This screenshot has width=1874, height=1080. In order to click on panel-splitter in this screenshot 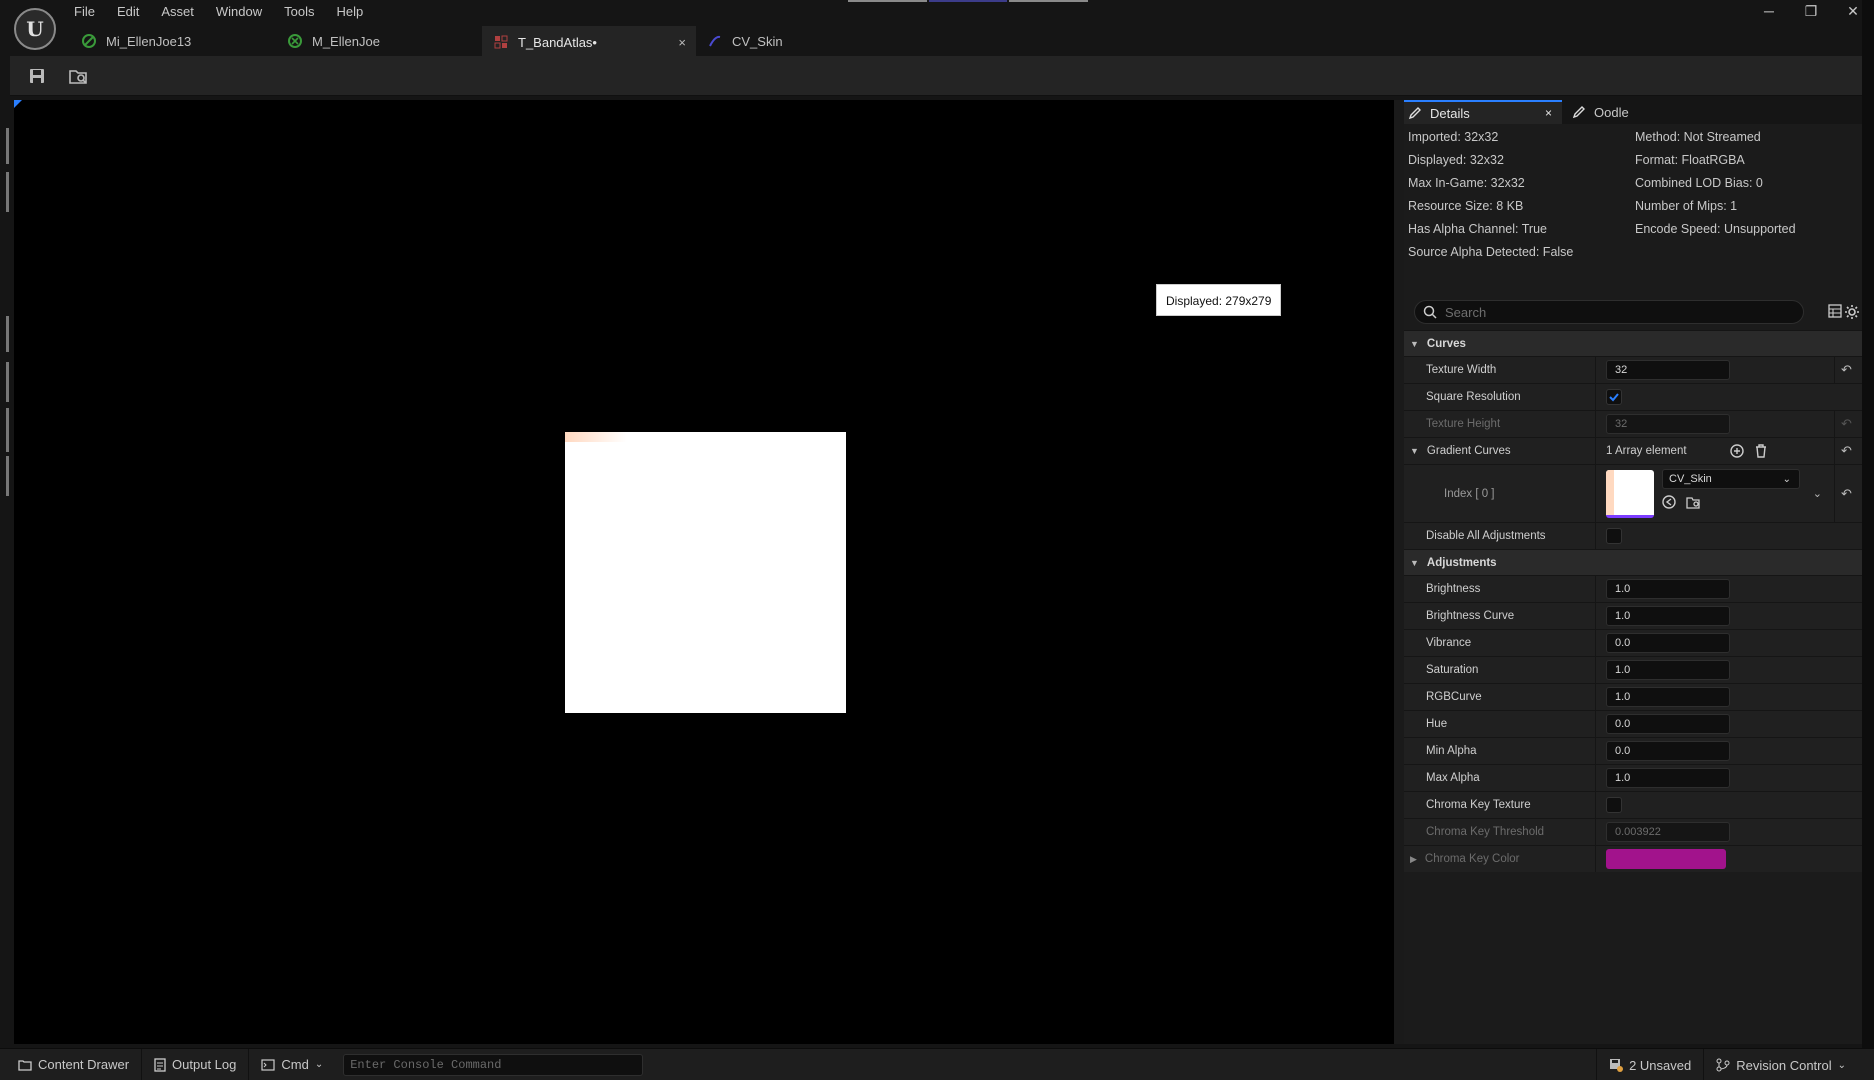, I will do `click(1399, 572)`.